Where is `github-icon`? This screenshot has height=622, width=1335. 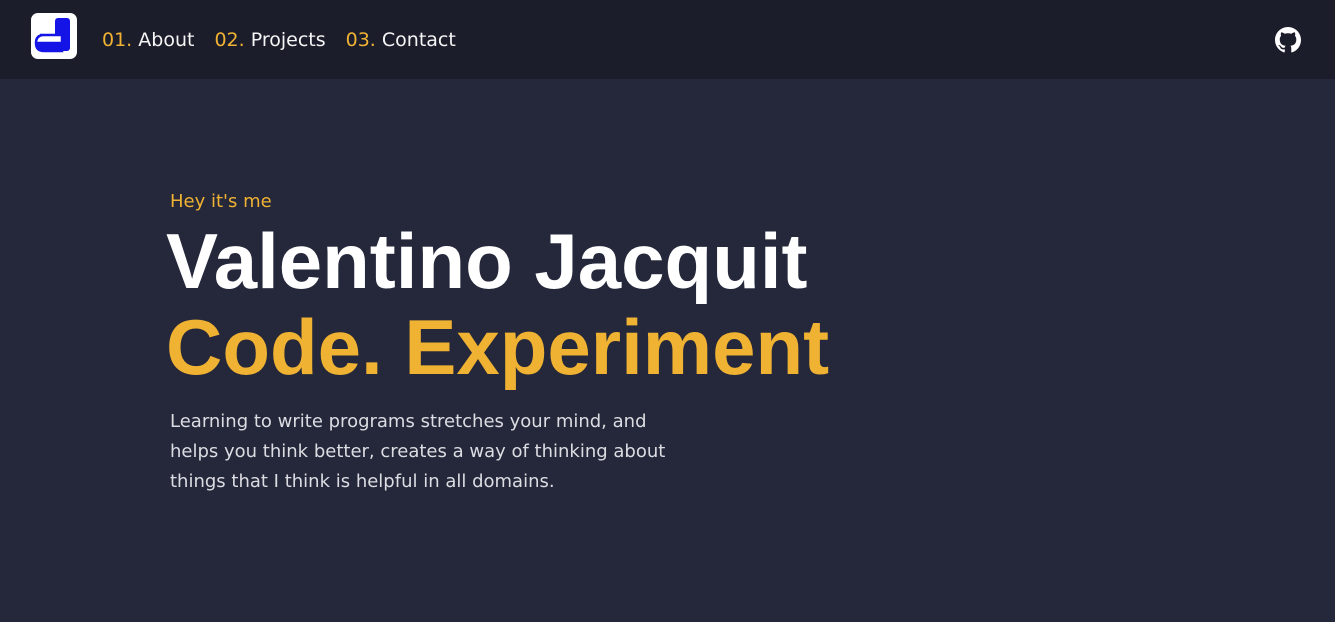 github-icon is located at coordinates (1288, 40).